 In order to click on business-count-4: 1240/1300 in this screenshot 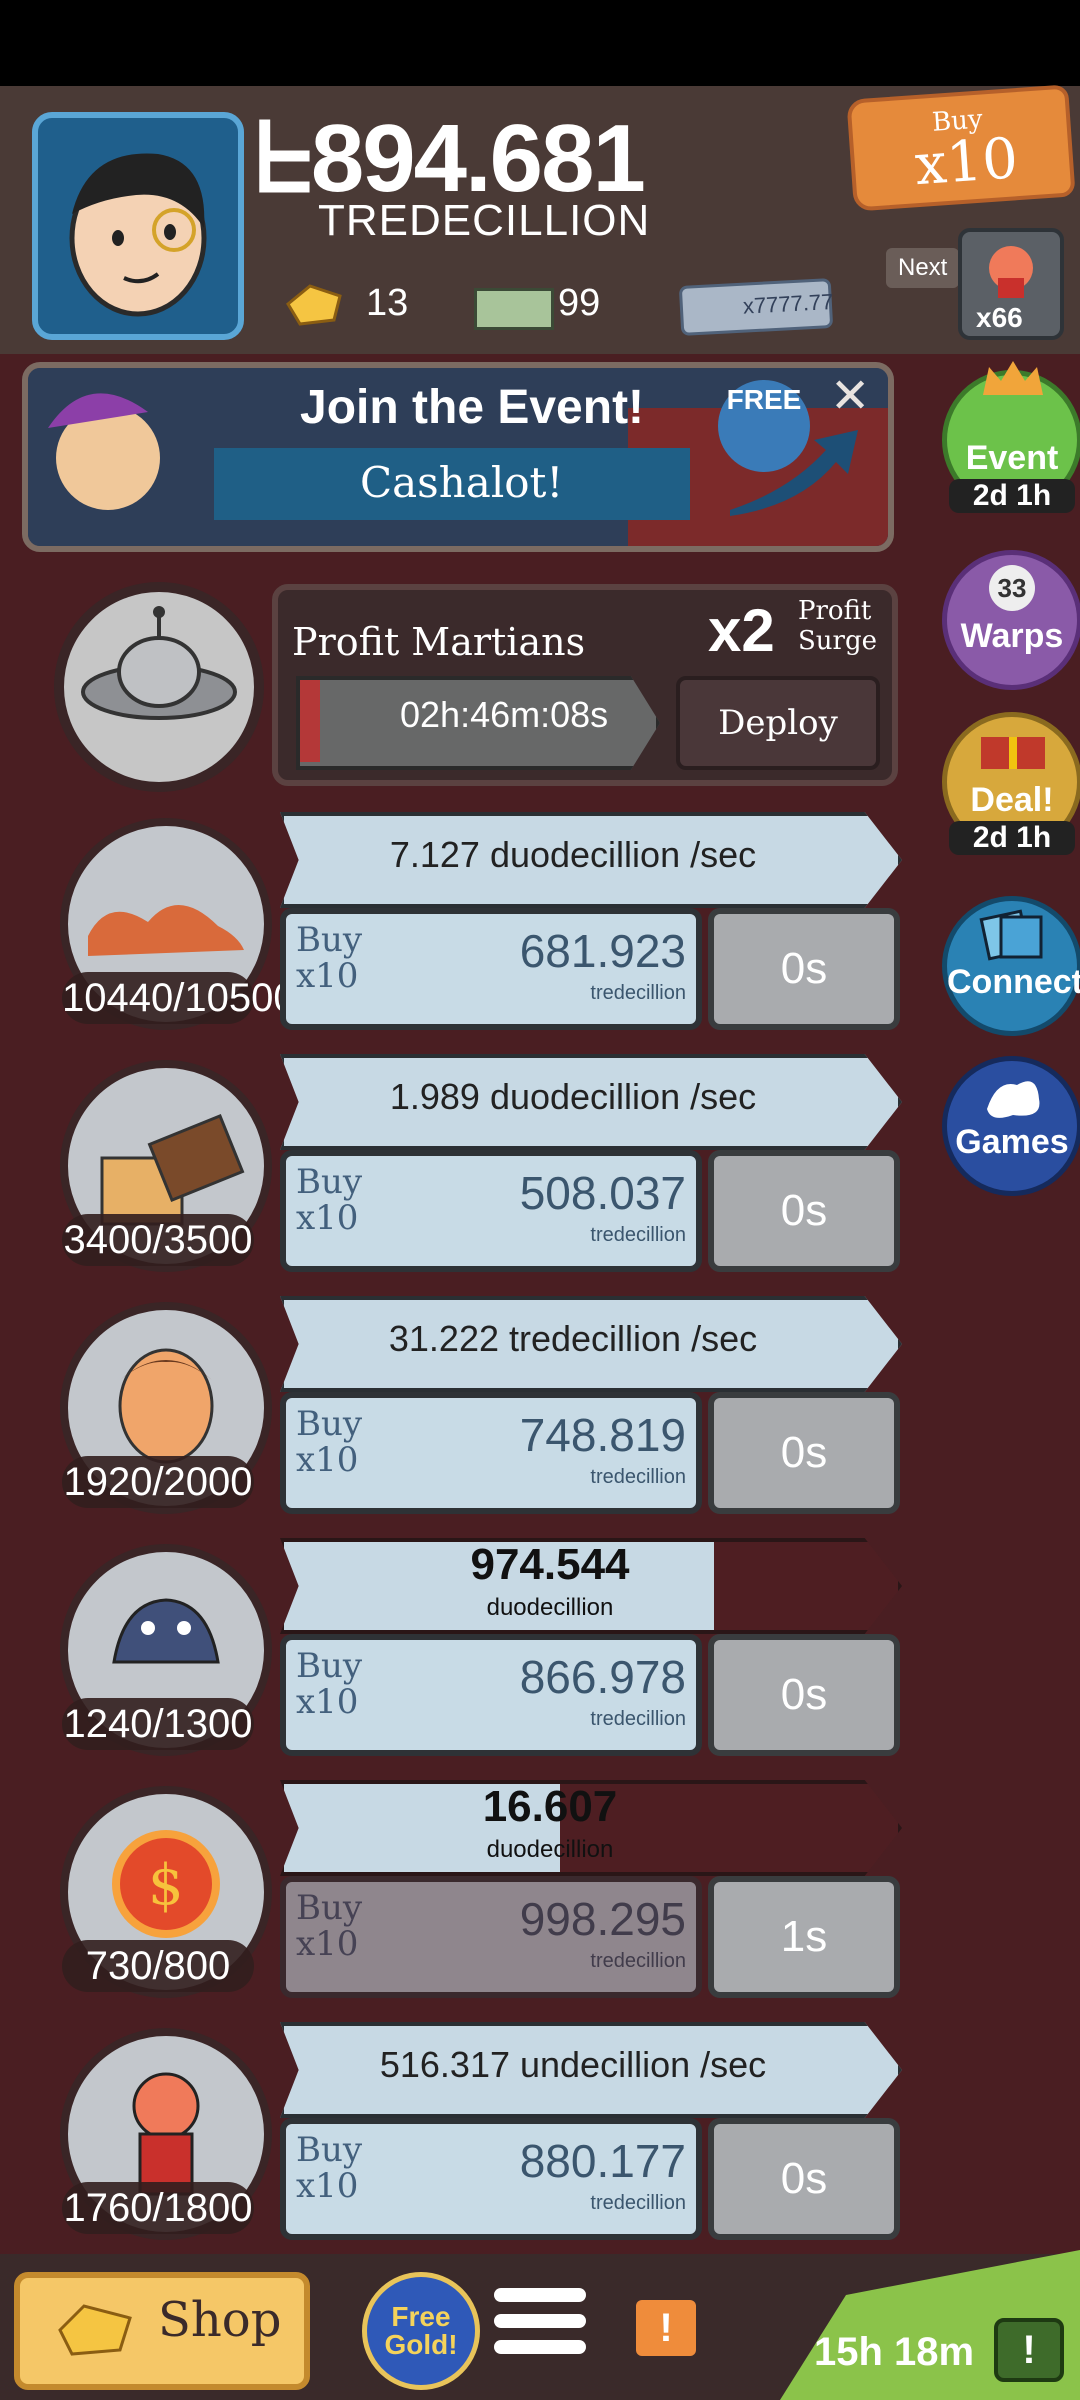, I will do `click(158, 1724)`.